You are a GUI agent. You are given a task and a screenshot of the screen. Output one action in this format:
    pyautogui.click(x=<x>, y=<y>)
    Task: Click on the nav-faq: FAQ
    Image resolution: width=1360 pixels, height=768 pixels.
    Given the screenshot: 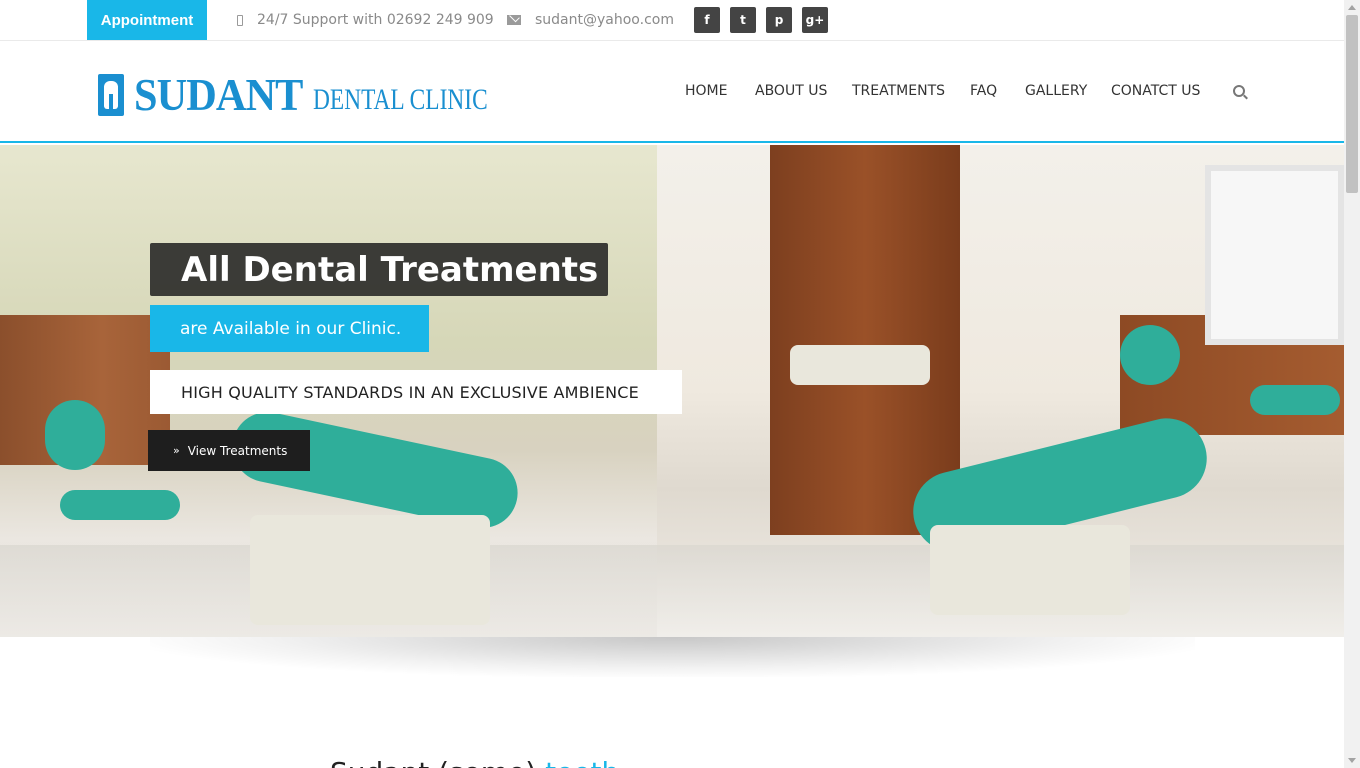 What is the action you would take?
    pyautogui.click(x=983, y=91)
    